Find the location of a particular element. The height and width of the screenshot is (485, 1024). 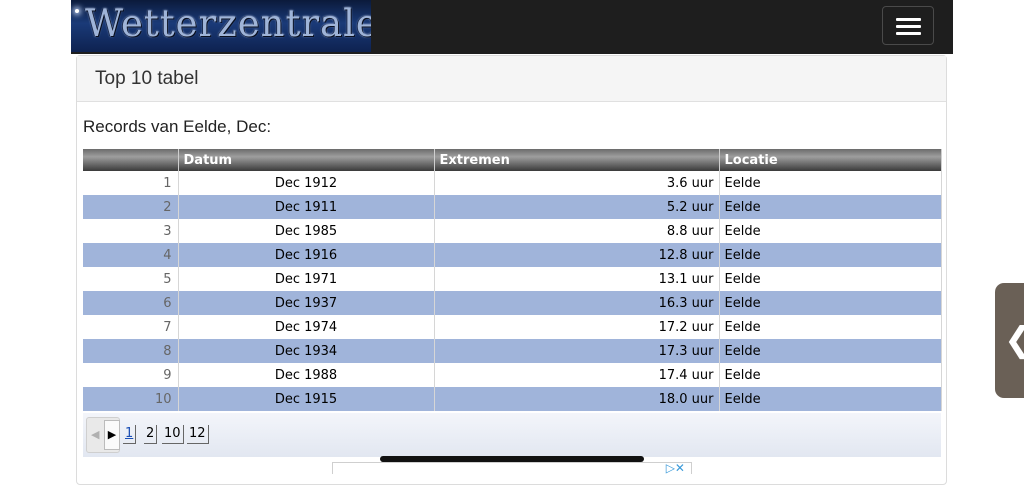

side-drawer-tab: ❮ is located at coordinates (1009, 340).